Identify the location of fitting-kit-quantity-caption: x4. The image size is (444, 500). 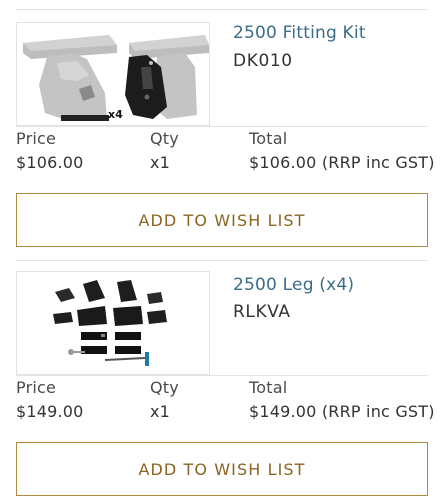
(115, 114).